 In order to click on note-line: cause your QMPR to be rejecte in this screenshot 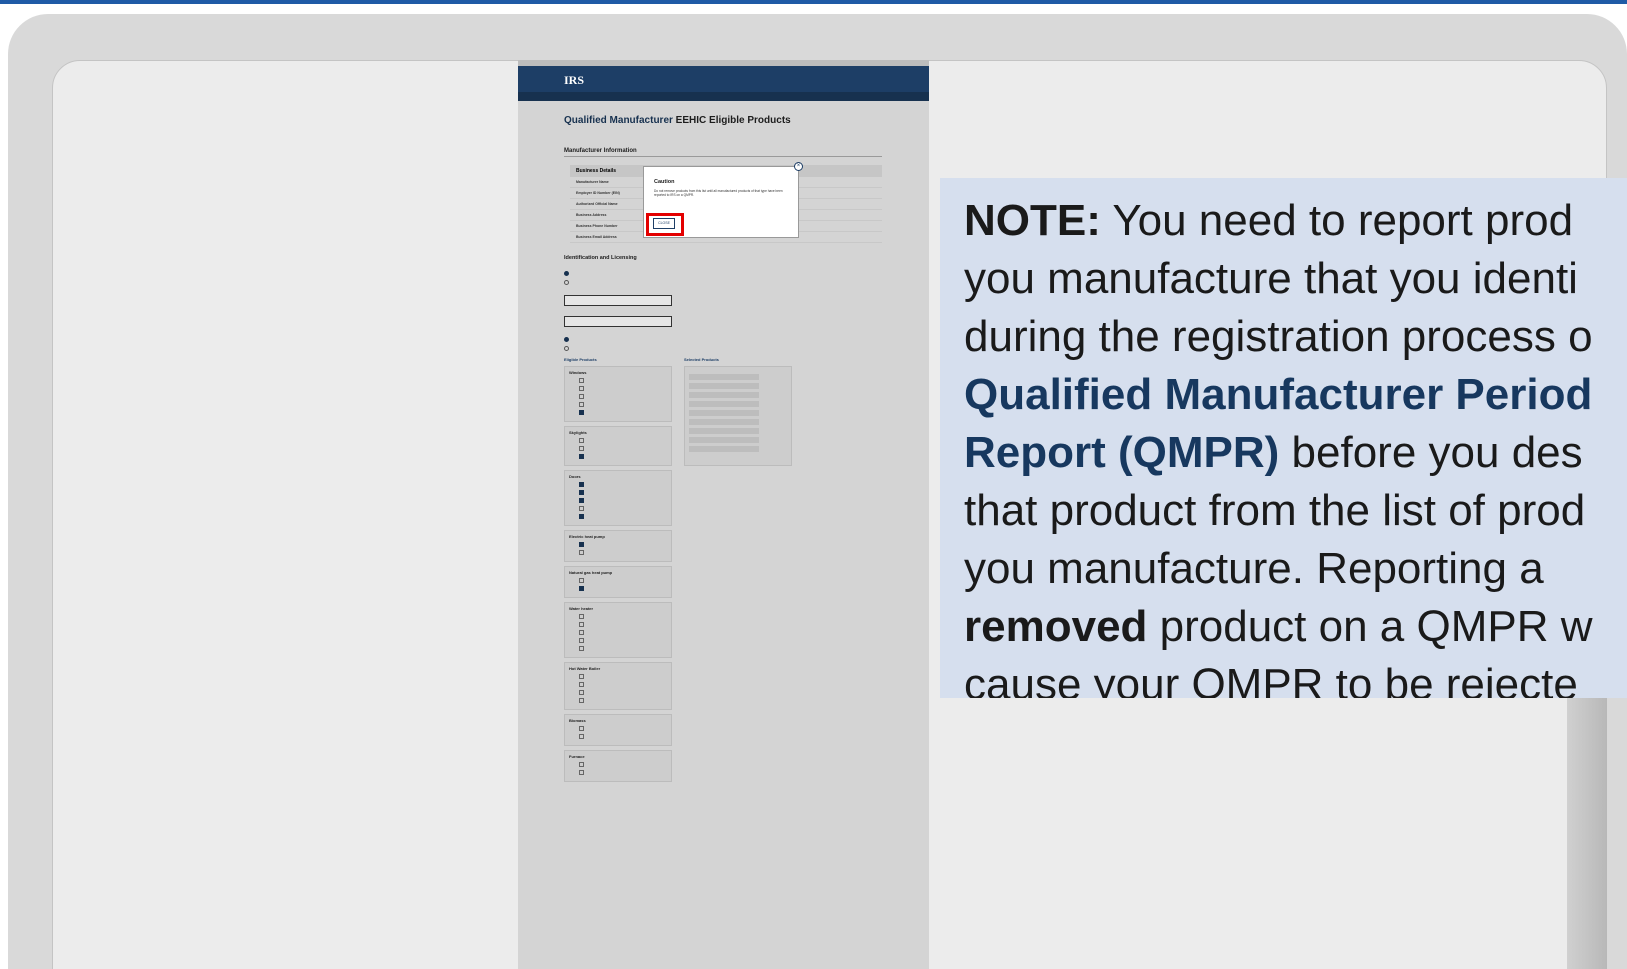, I will do `click(1295, 677)`.